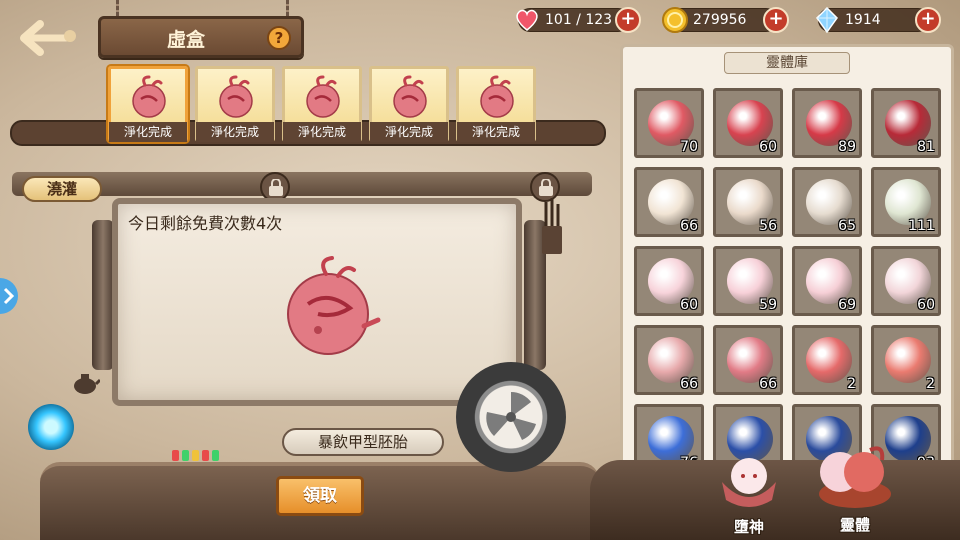 The height and width of the screenshot is (540, 960). What do you see at coordinates (749, 482) in the screenshot?
I see `fallen-god-icon` at bounding box center [749, 482].